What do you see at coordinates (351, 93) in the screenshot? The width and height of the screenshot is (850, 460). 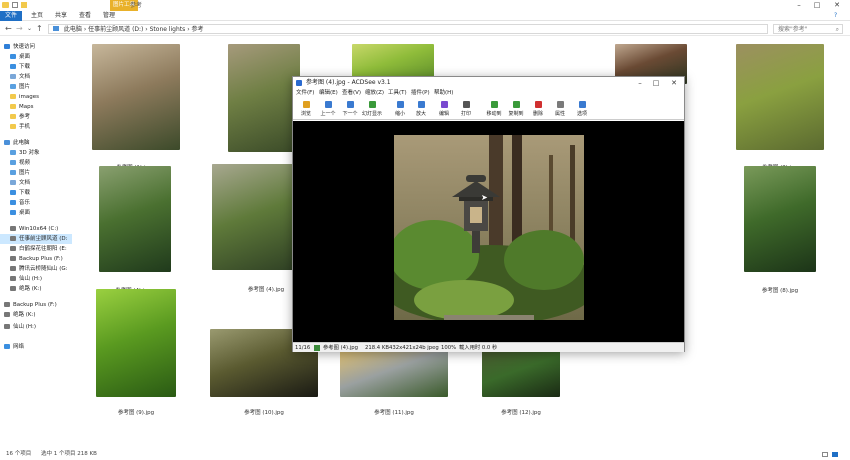 I see `acdsee-menu-item: 查看(V)` at bounding box center [351, 93].